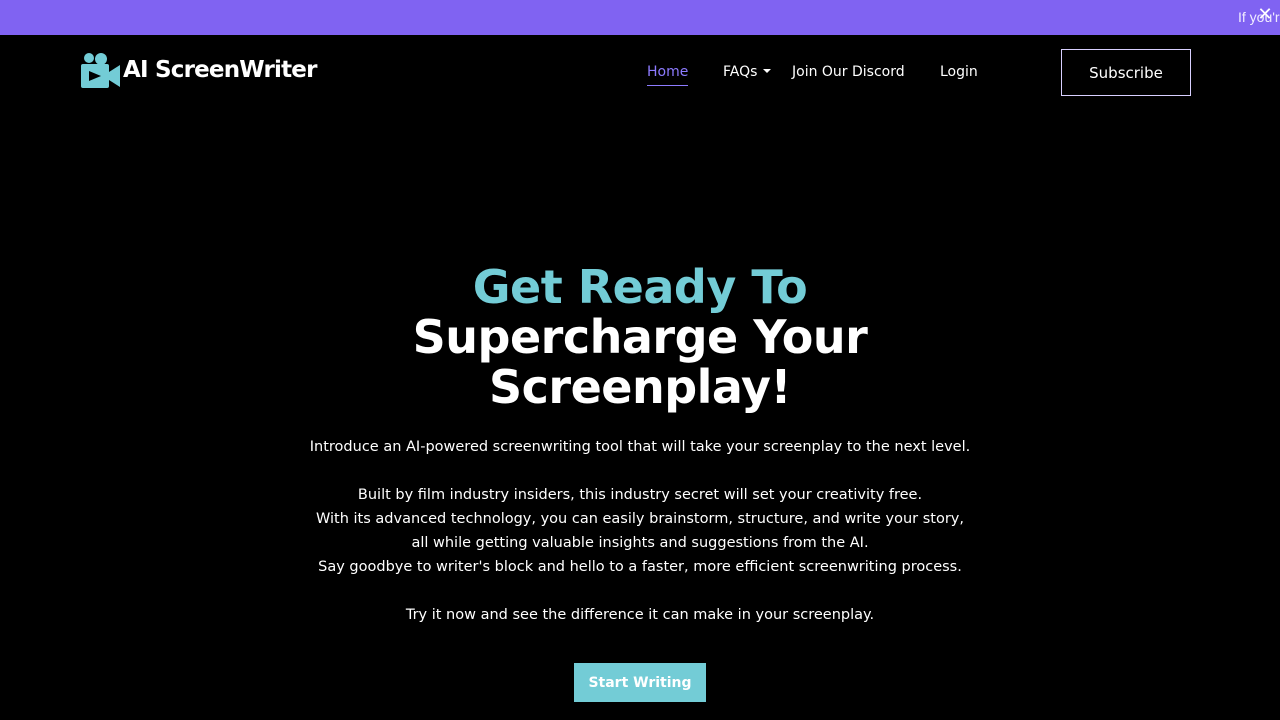 This screenshot has height=720, width=1280. What do you see at coordinates (767, 71) in the screenshot?
I see `chevron-down-icon` at bounding box center [767, 71].